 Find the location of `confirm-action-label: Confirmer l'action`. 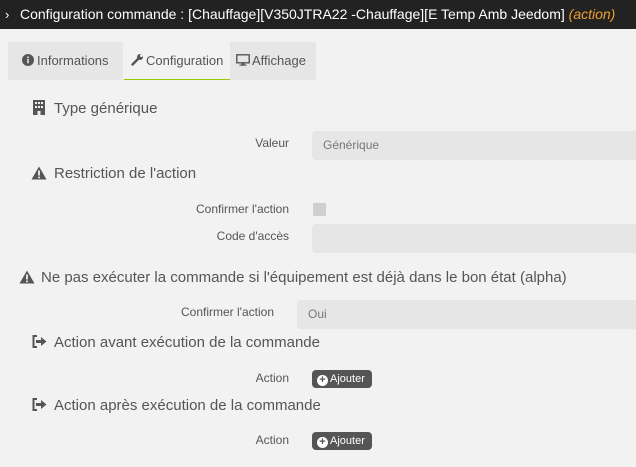

confirm-action-label: Confirmer l'action is located at coordinates (242, 209).